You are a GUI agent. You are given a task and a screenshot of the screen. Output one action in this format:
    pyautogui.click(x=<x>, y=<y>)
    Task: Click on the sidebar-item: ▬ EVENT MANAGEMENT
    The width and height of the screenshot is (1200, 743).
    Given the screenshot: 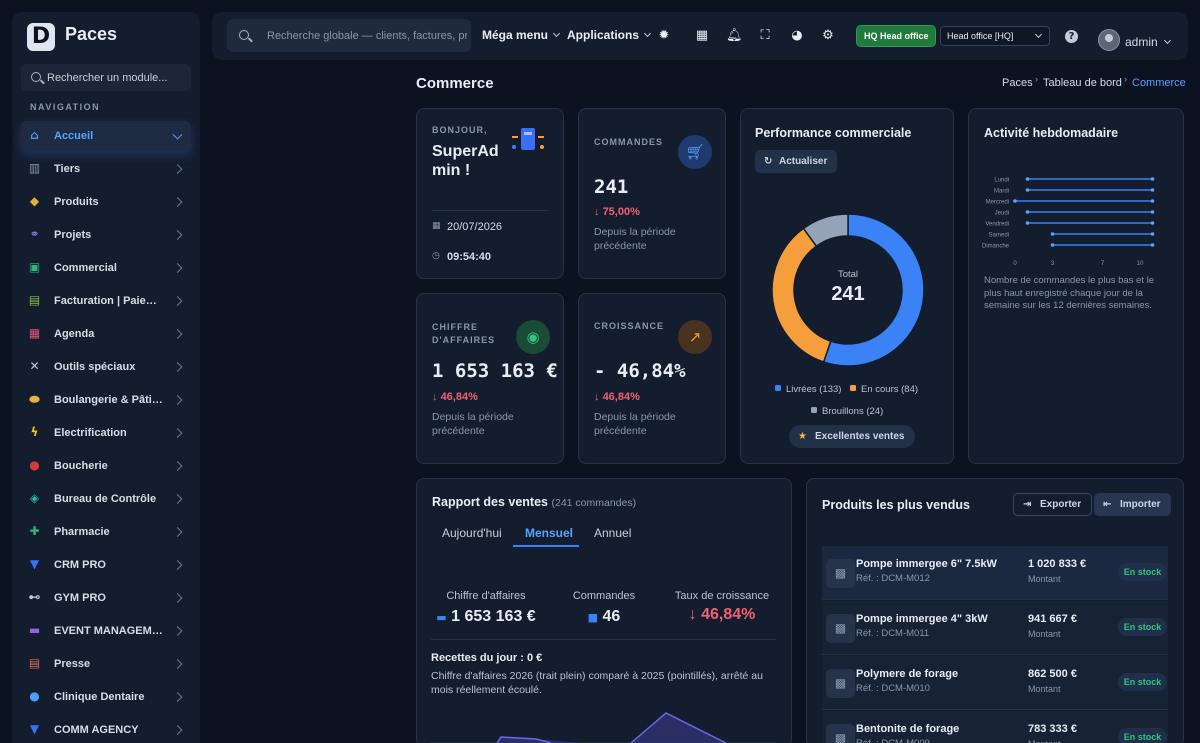 What is the action you would take?
    pyautogui.click(x=106, y=631)
    